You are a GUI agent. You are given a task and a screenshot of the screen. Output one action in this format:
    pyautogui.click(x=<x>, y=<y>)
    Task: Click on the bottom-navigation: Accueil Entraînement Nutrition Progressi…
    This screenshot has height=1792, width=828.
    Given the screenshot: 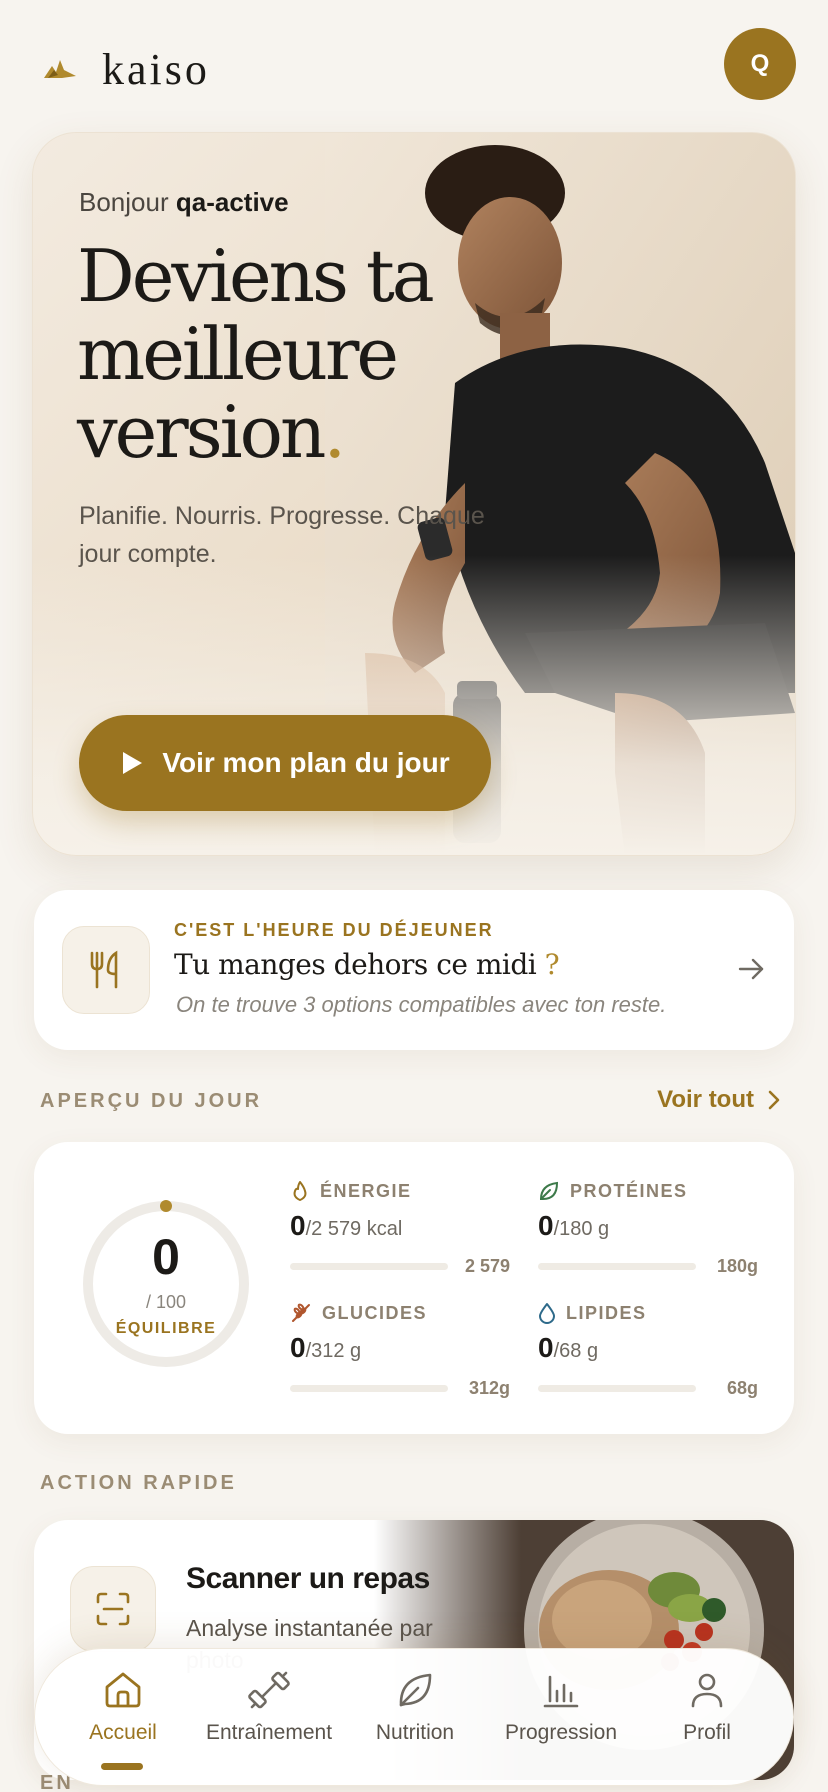 What is the action you would take?
    pyautogui.click(x=414, y=1717)
    